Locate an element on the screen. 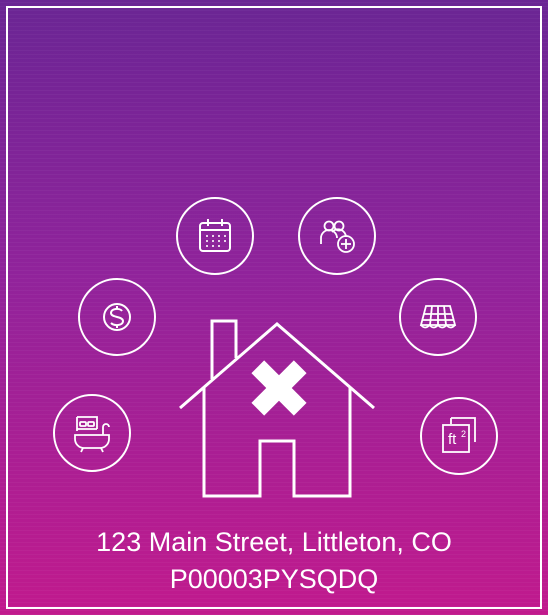  property-id: P00003PYSQDQ is located at coordinates (274, 579).